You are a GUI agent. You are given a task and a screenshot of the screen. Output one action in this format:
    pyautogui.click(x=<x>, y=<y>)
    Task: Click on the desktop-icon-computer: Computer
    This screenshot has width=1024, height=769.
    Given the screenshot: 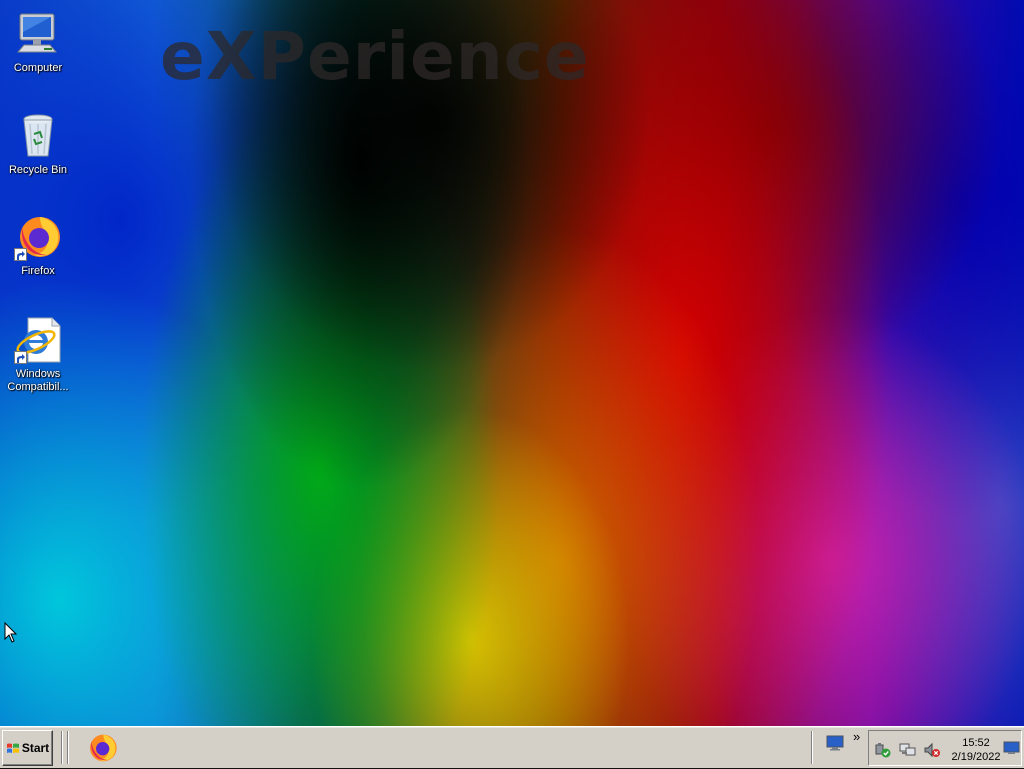 What is the action you would take?
    pyautogui.click(x=38, y=42)
    